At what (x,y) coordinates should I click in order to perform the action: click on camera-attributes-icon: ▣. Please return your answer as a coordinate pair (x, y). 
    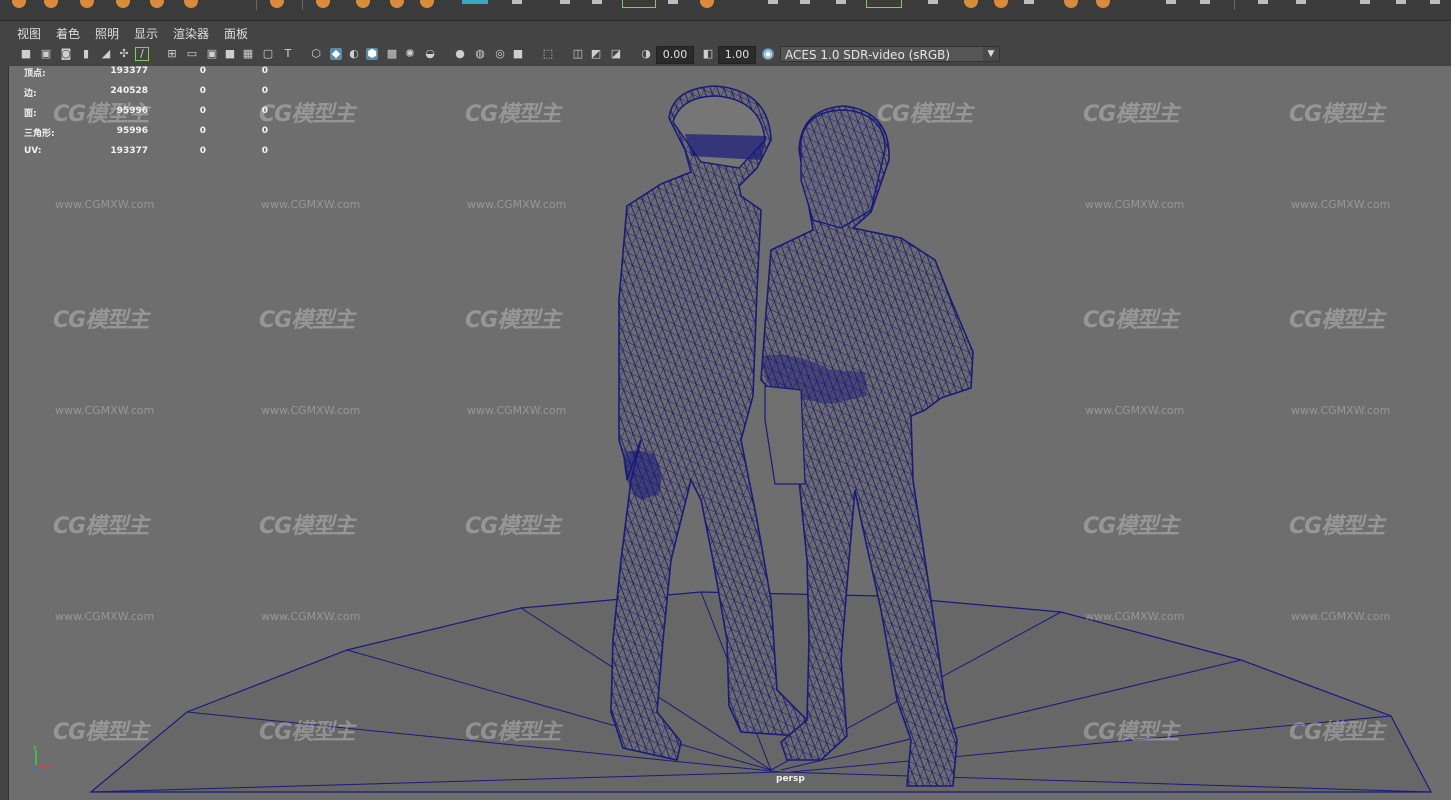
    Looking at the image, I should click on (46, 54).